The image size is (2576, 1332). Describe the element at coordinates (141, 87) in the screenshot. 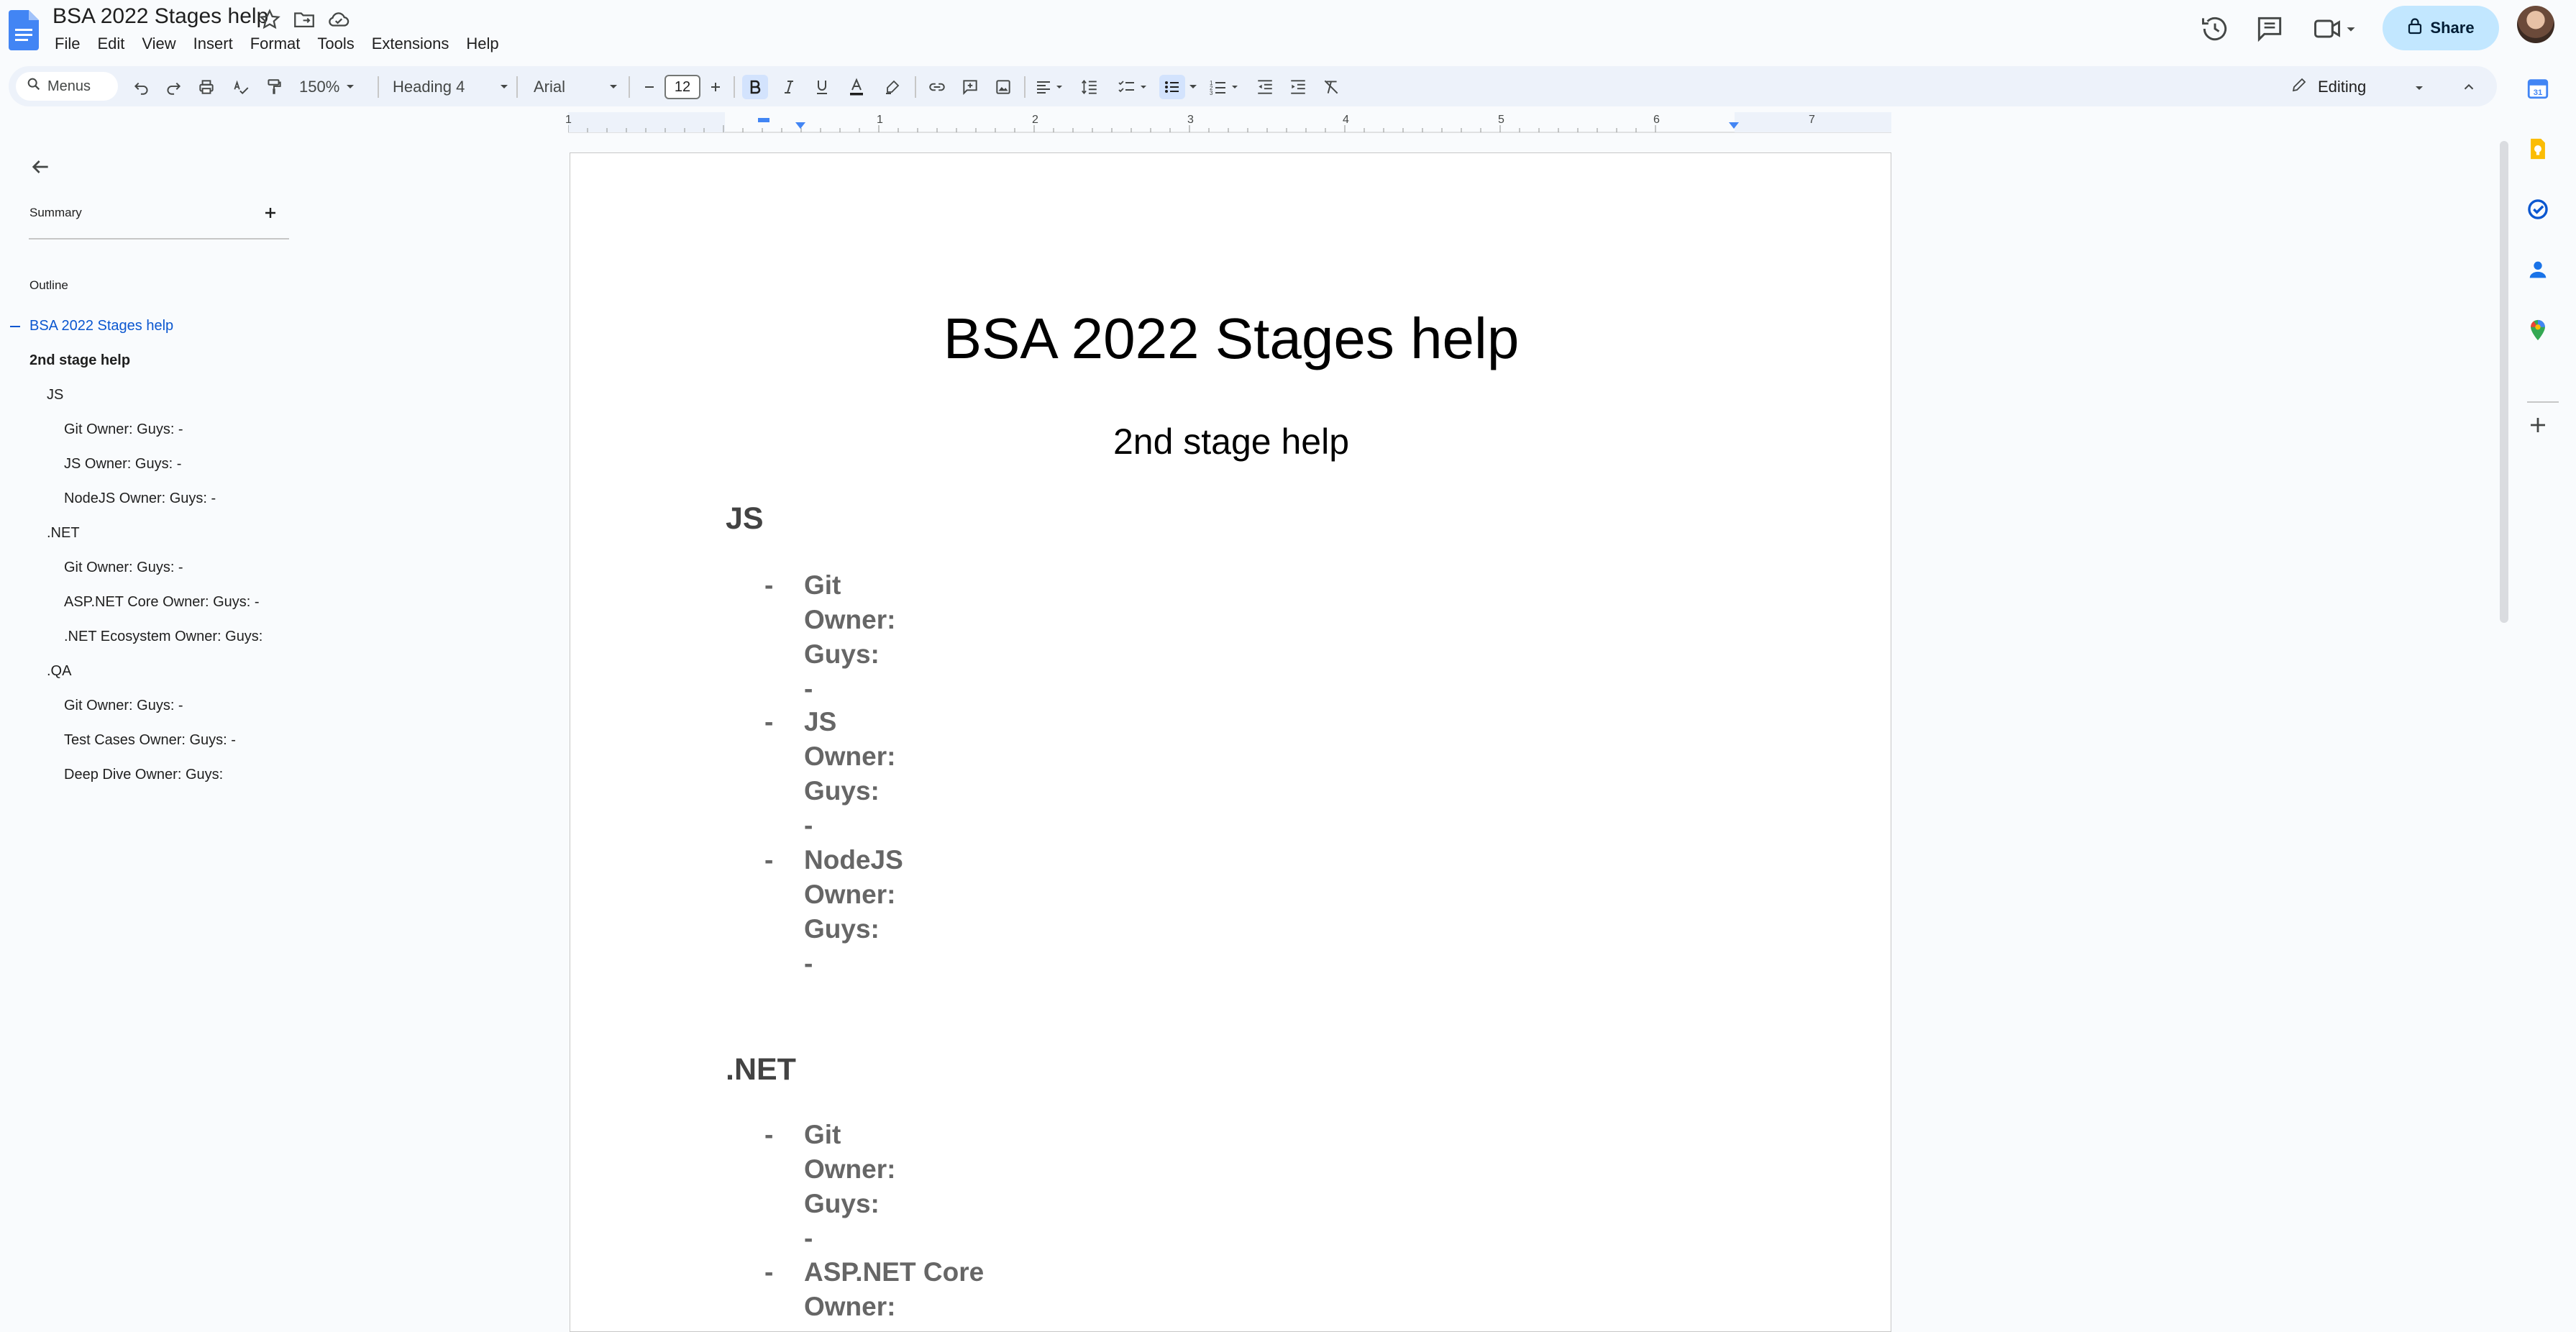

I see `undo-icon` at that location.